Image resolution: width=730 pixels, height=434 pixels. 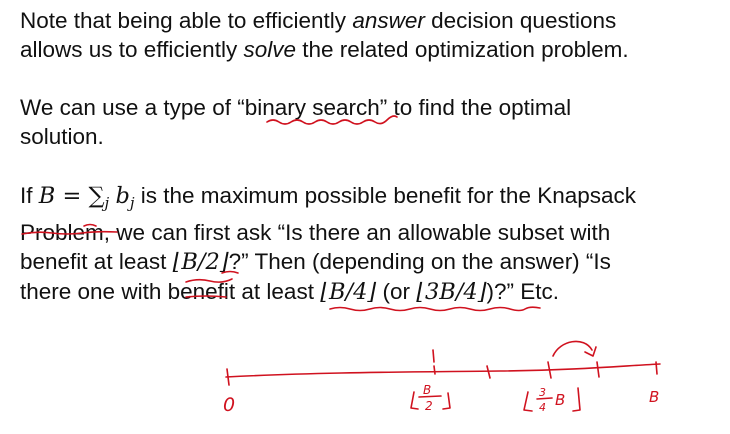 I want to click on math-floor-quarter: ⌊B/4⌋, so click(x=348, y=292).